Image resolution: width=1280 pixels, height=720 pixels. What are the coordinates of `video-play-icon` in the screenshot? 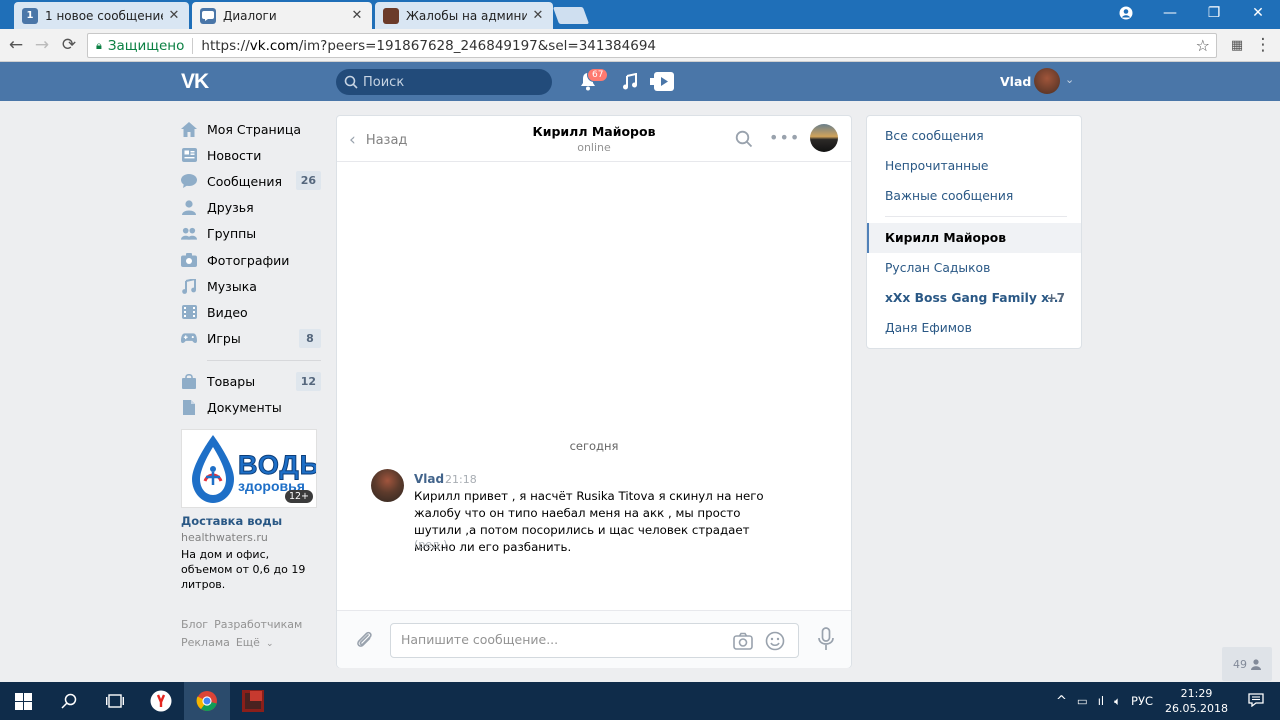 It's located at (662, 81).